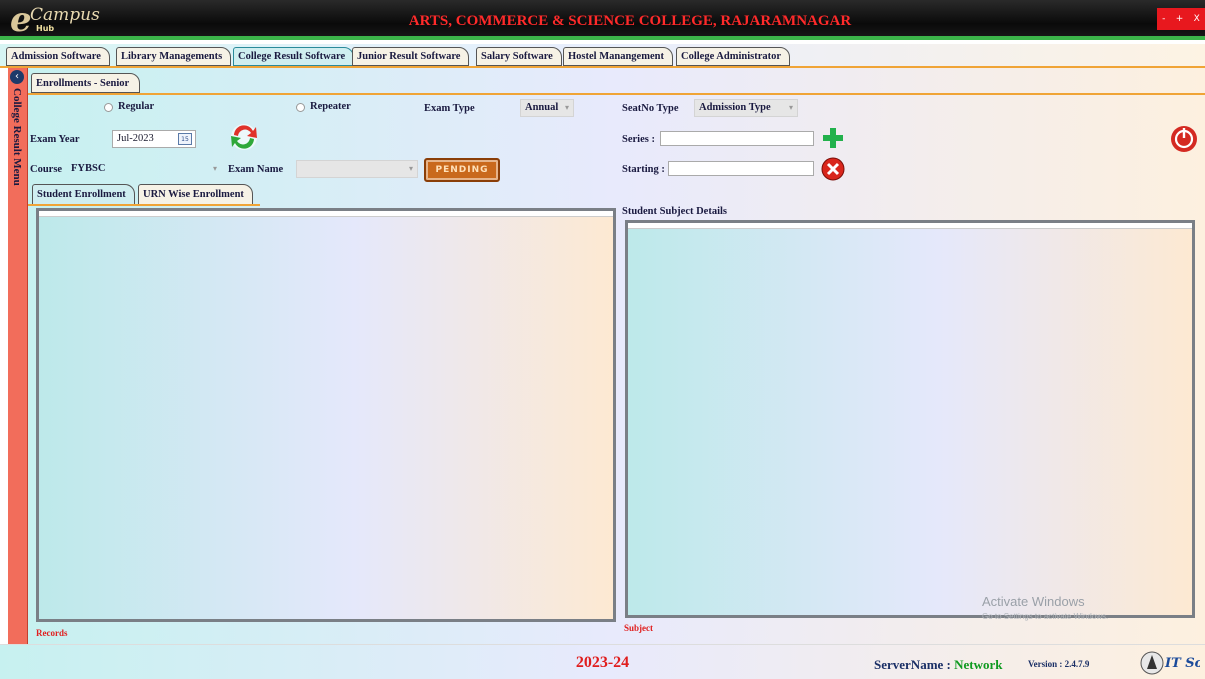  I want to click on window-controls: - + X, so click(1181, 19).